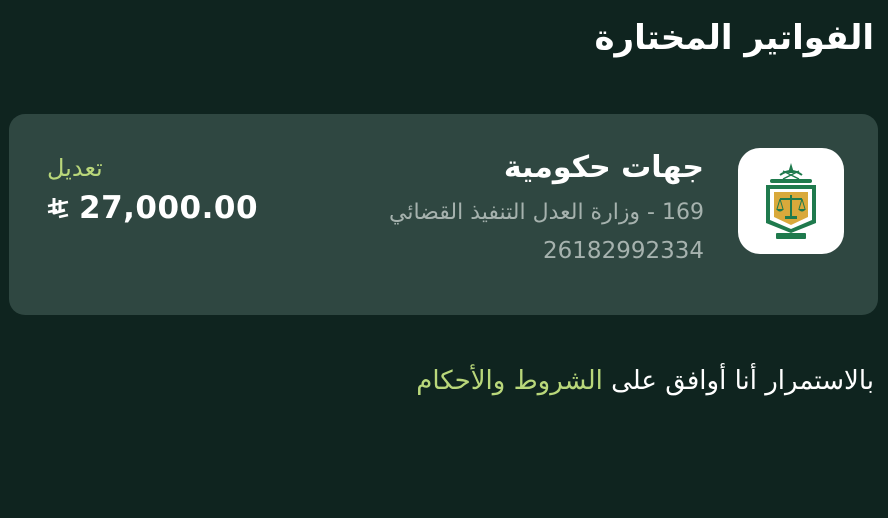 The width and height of the screenshot is (888, 518). I want to click on biller-description: 169 - وزارة العدل التنفيذ القضائي, so click(546, 212).